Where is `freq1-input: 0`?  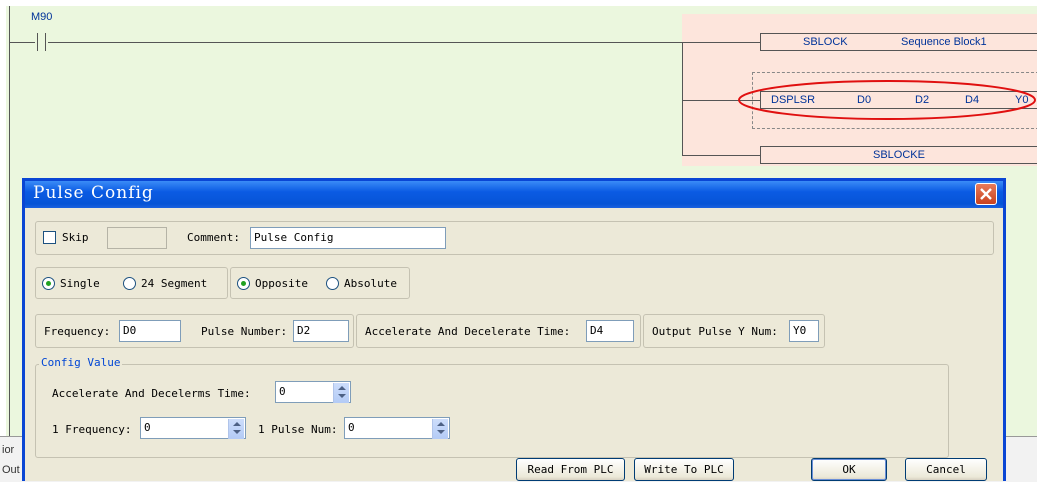
freq1-input: 0 is located at coordinates (193, 428).